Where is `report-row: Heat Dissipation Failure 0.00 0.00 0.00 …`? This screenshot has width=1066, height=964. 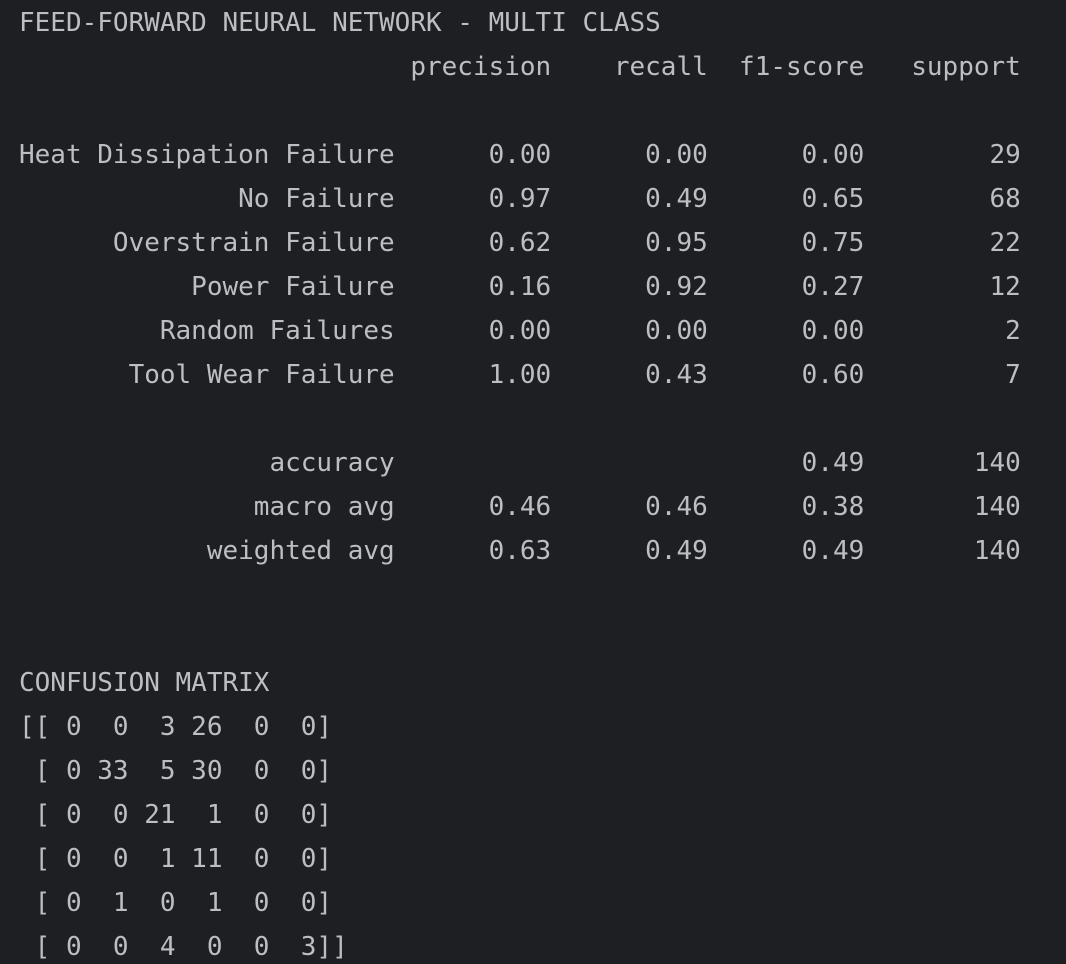 report-row: Heat Dissipation Failure 0.00 0.00 0.00 … is located at coordinates (520, 155).